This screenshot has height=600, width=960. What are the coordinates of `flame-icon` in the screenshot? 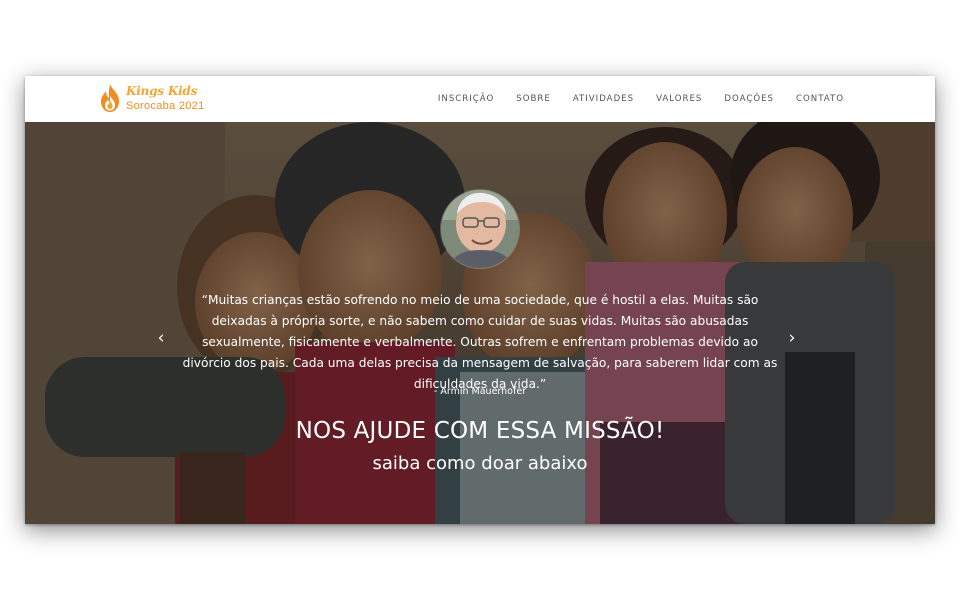 It's located at (110, 98).